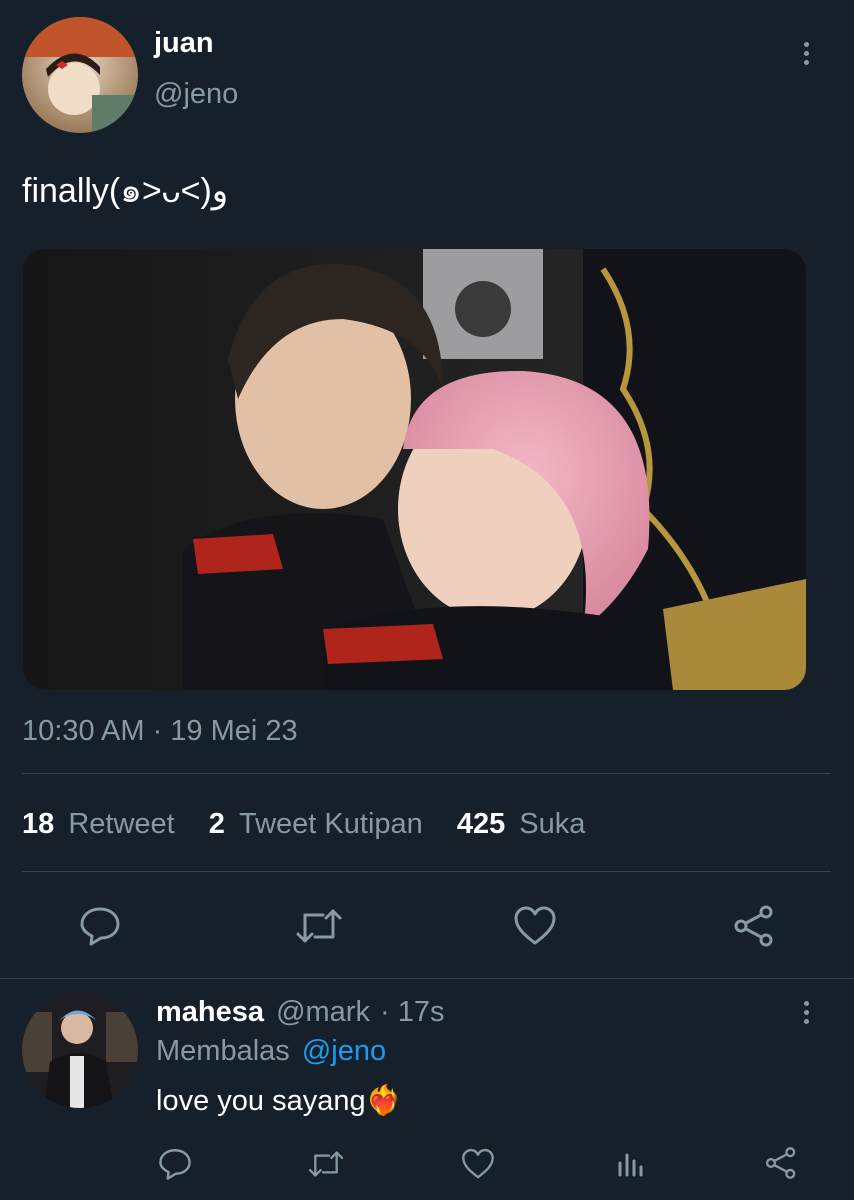  What do you see at coordinates (196, 94) in the screenshot?
I see `author-handle: @jeno` at bounding box center [196, 94].